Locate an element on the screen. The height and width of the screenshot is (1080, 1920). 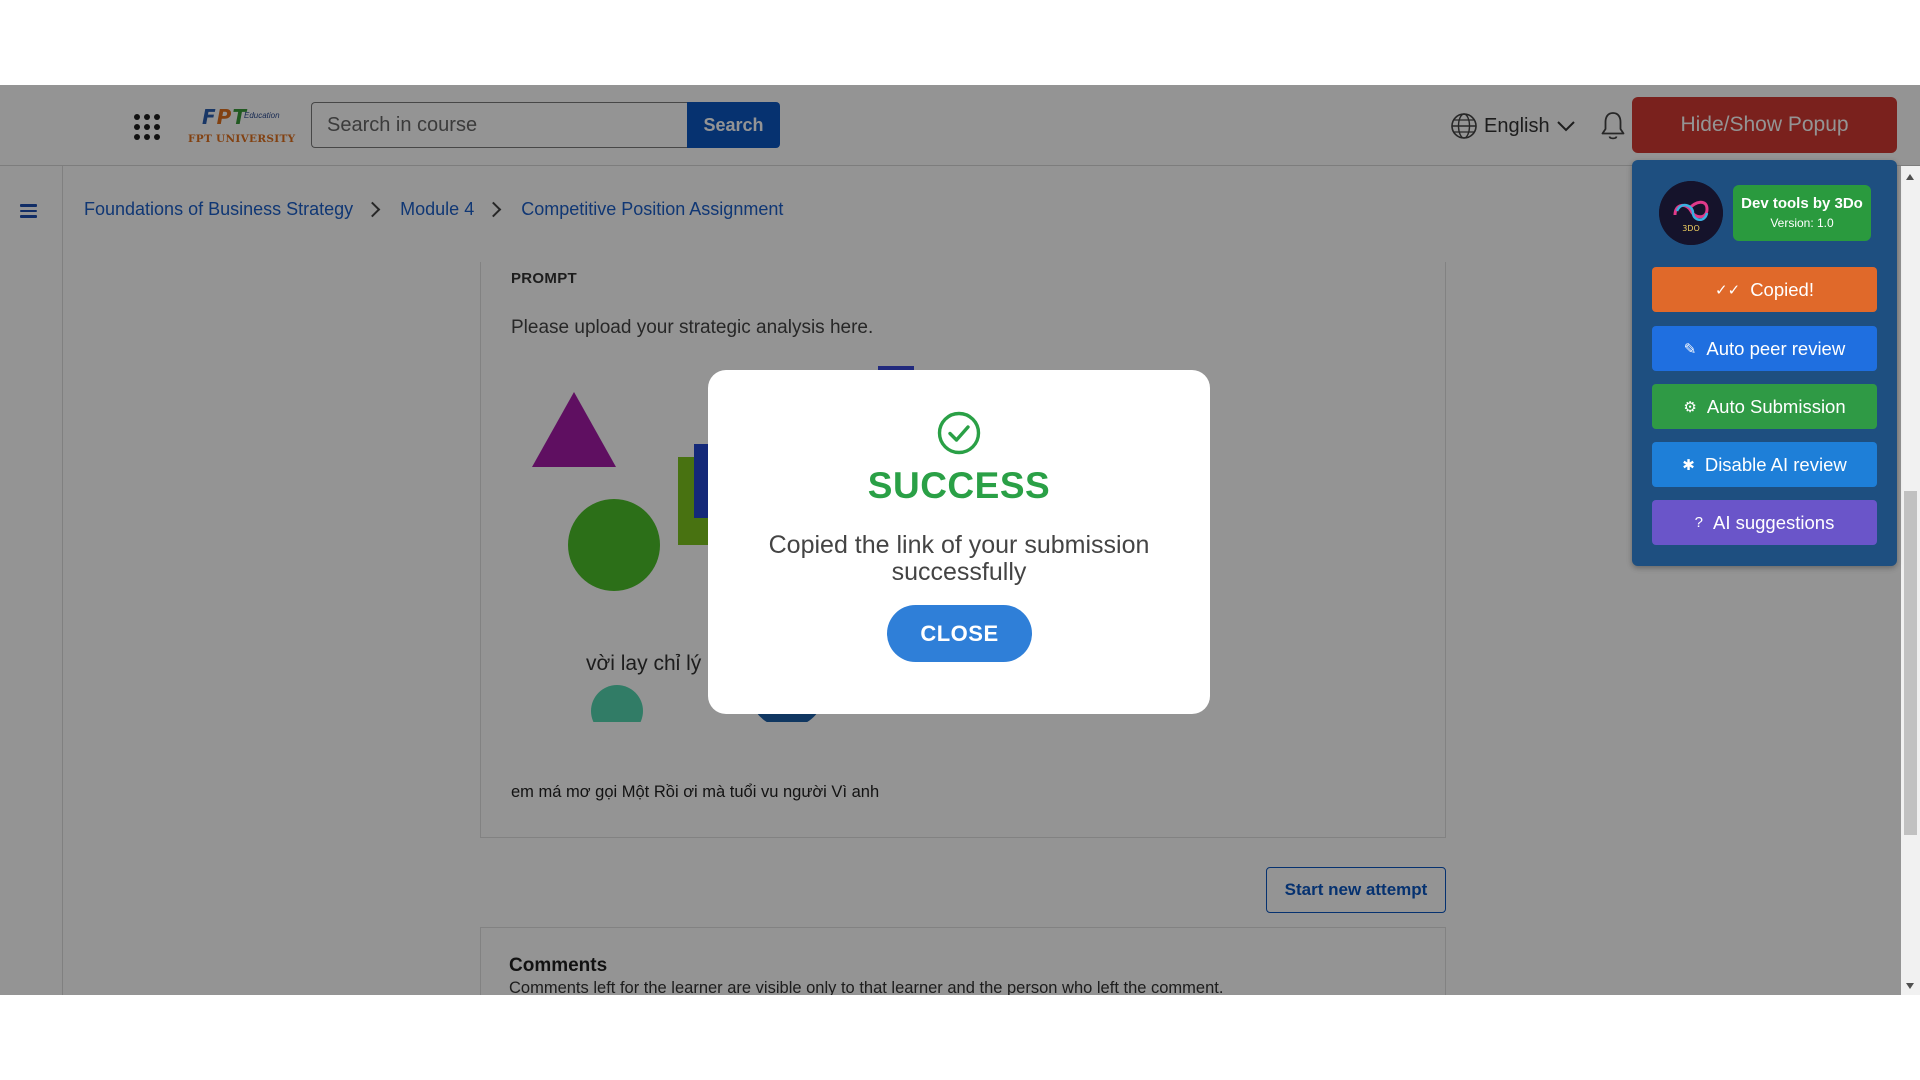
devtools-version: Version: 1.0 is located at coordinates (1802, 223).